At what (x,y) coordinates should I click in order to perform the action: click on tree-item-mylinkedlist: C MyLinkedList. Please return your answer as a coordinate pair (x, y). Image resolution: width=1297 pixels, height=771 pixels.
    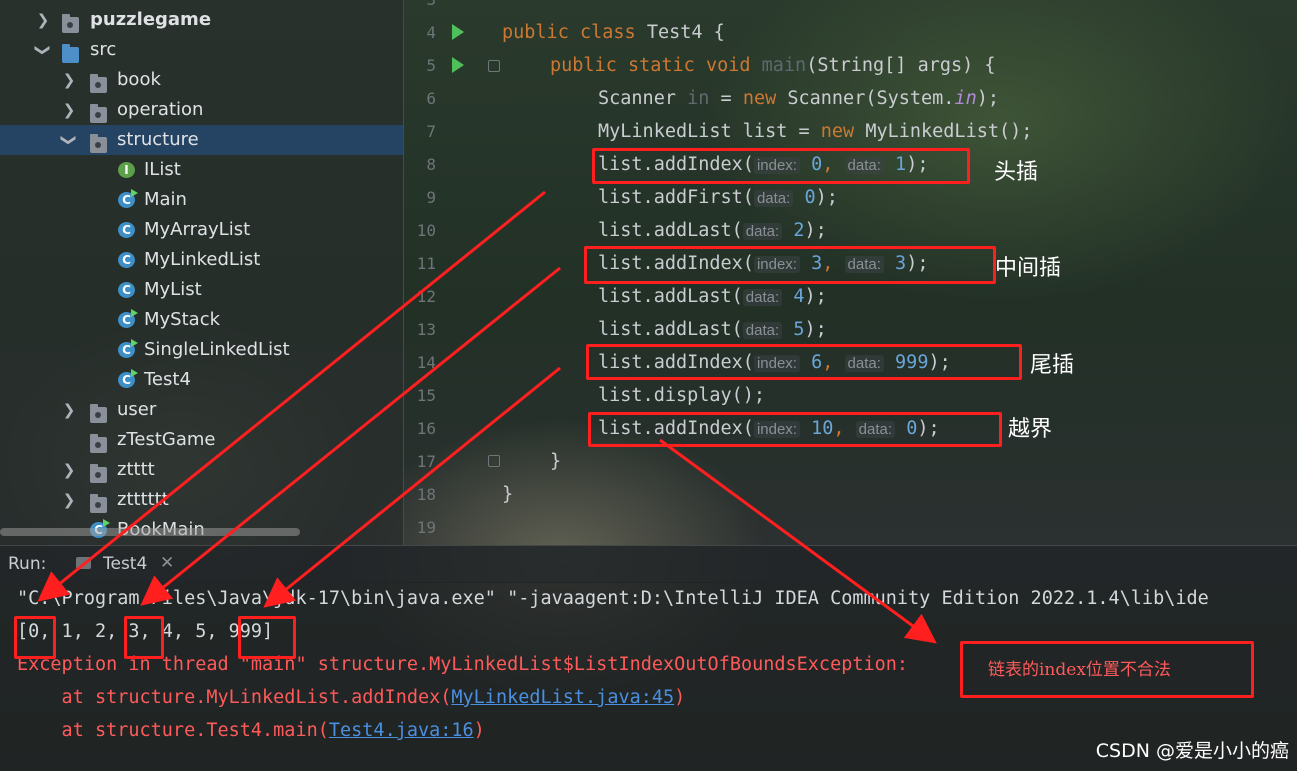
    Looking at the image, I should click on (201, 260).